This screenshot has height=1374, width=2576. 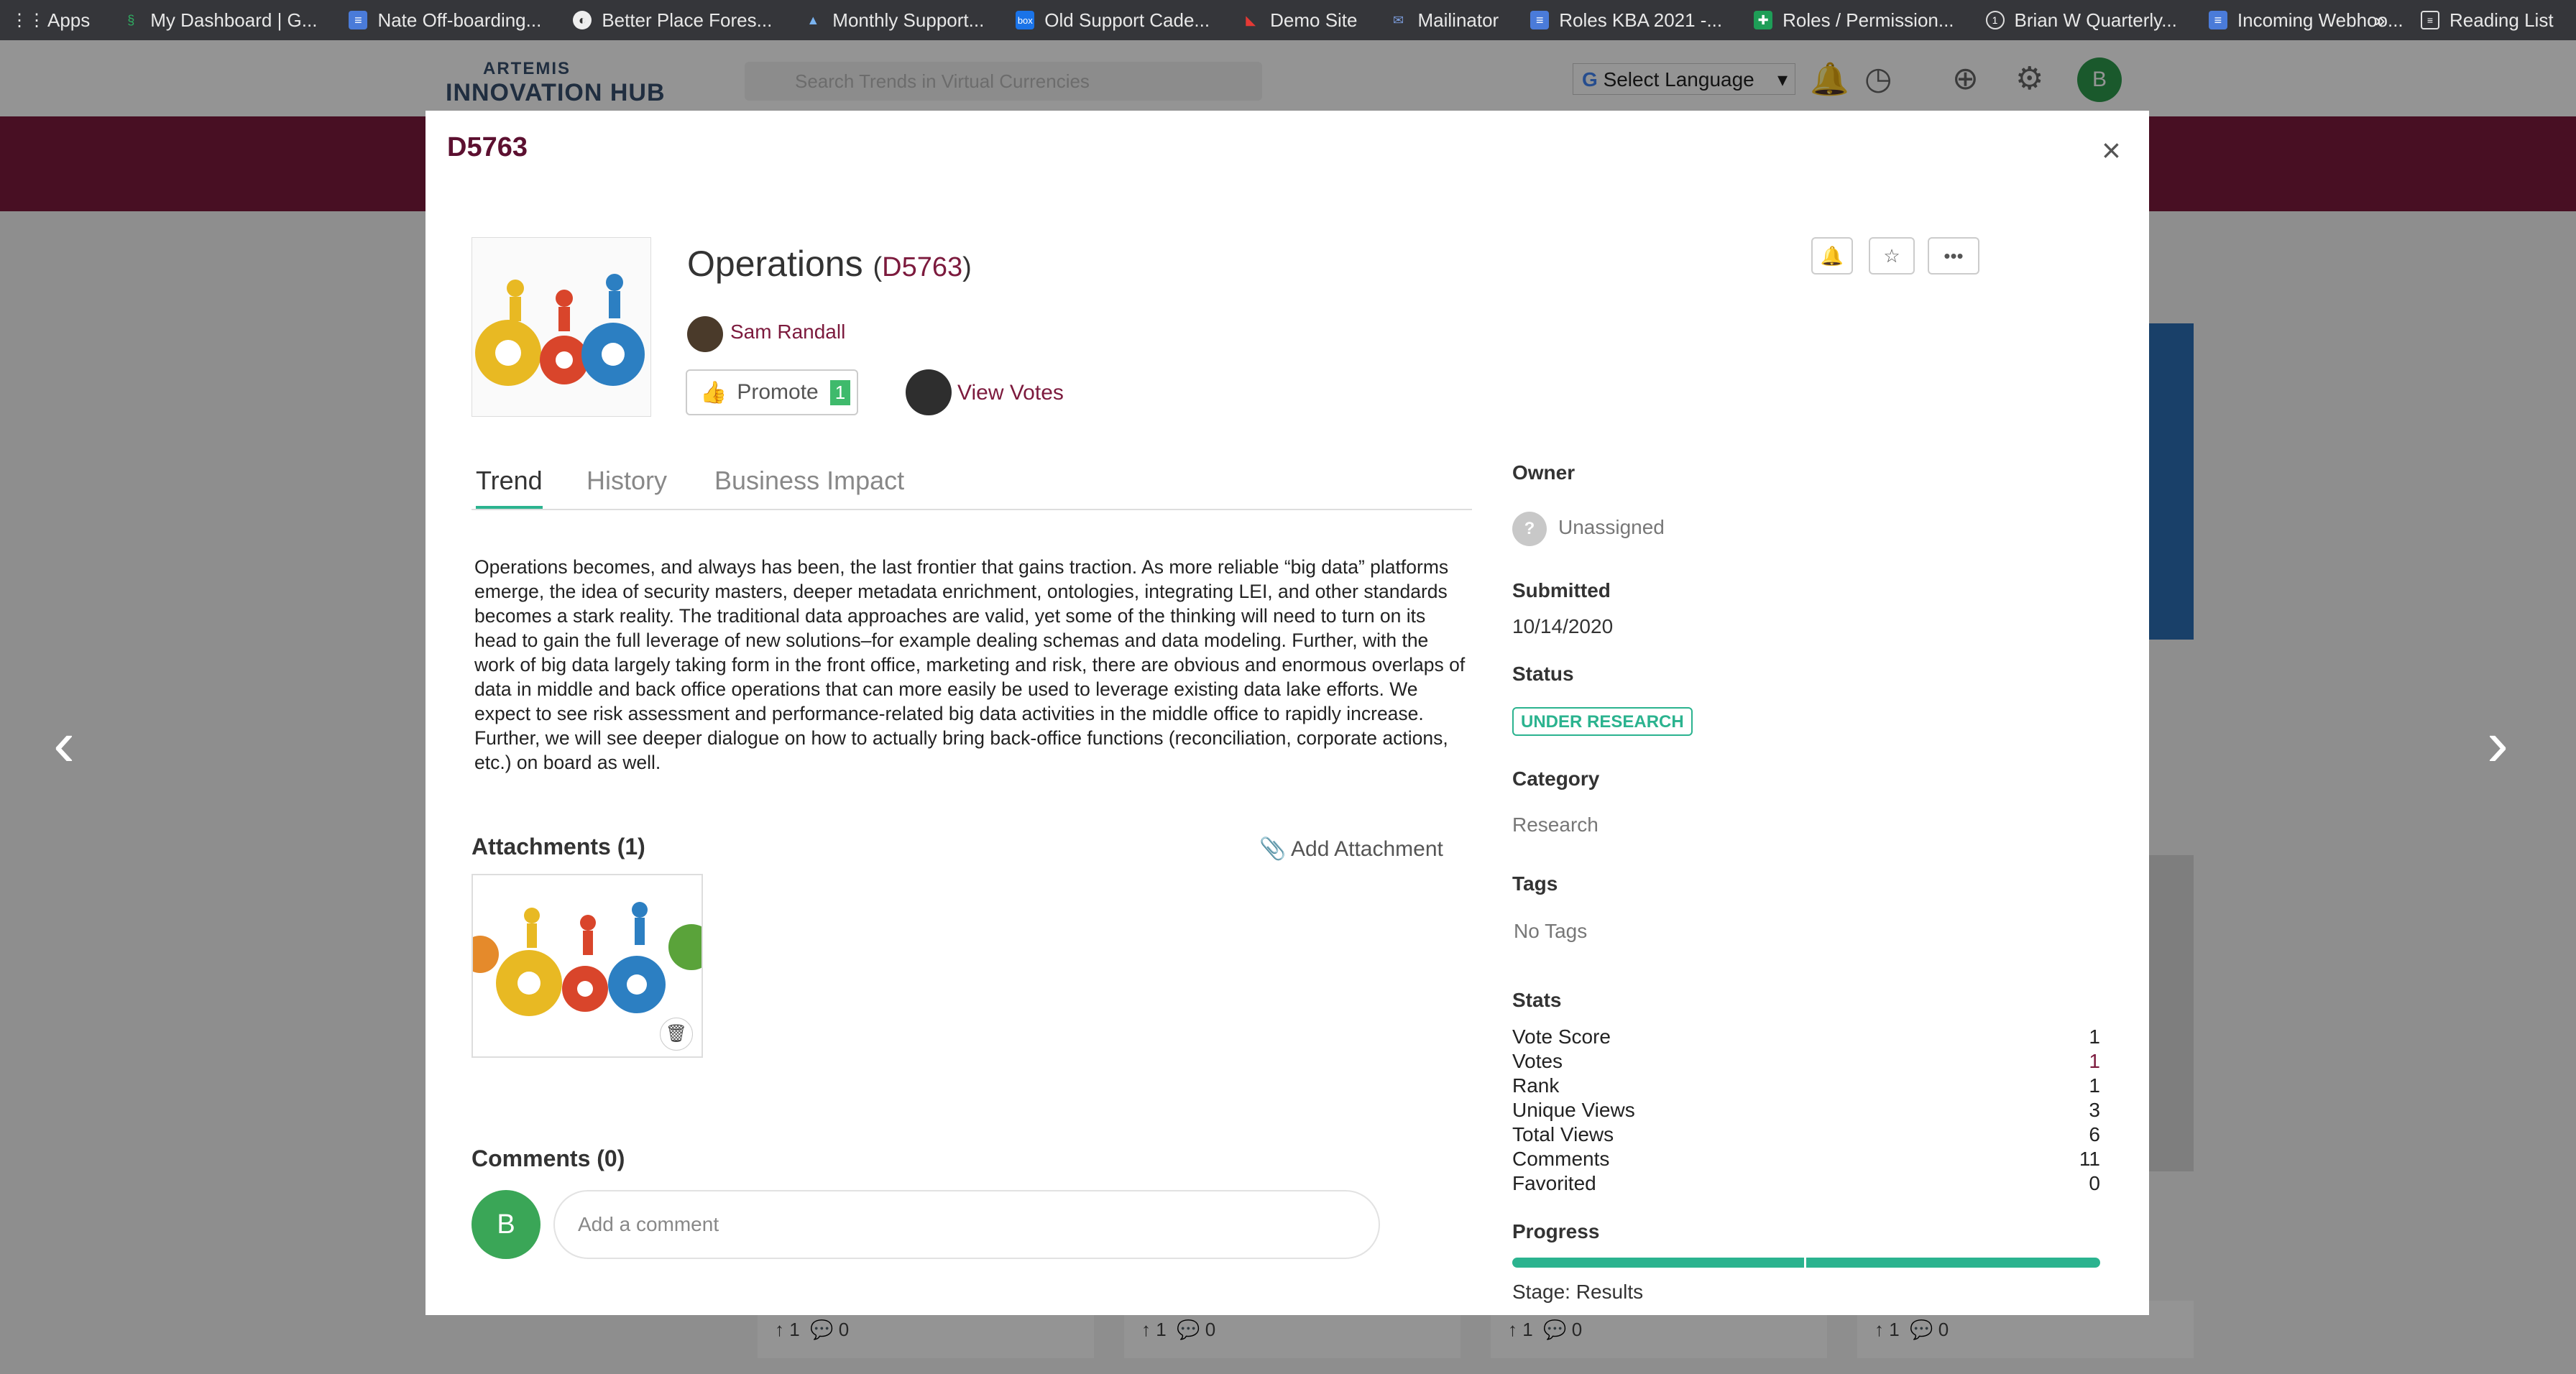 What do you see at coordinates (2430, 20) in the screenshot?
I see `reading-list-icon: ≡` at bounding box center [2430, 20].